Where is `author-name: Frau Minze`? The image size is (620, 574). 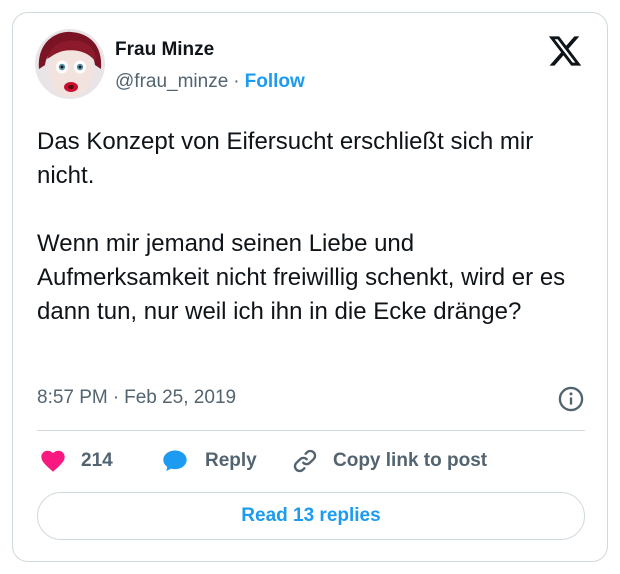
author-name: Frau Minze is located at coordinates (164, 50).